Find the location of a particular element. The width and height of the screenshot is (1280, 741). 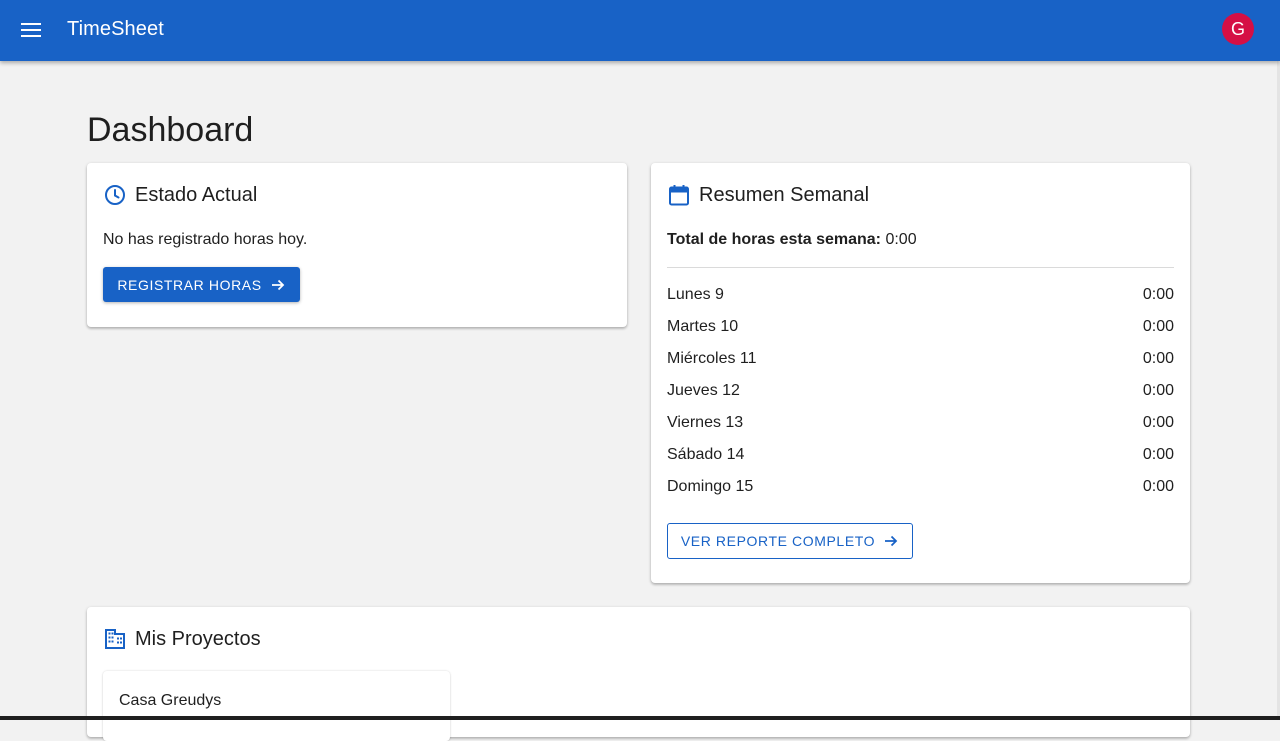

divider is located at coordinates (920, 267).